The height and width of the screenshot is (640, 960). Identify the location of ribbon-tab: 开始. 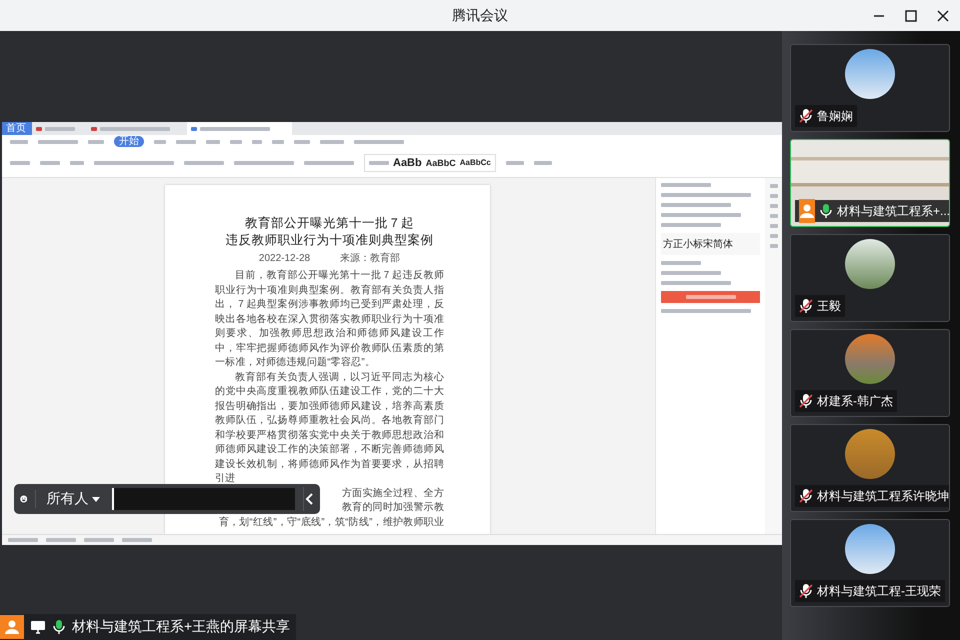
(129, 141).